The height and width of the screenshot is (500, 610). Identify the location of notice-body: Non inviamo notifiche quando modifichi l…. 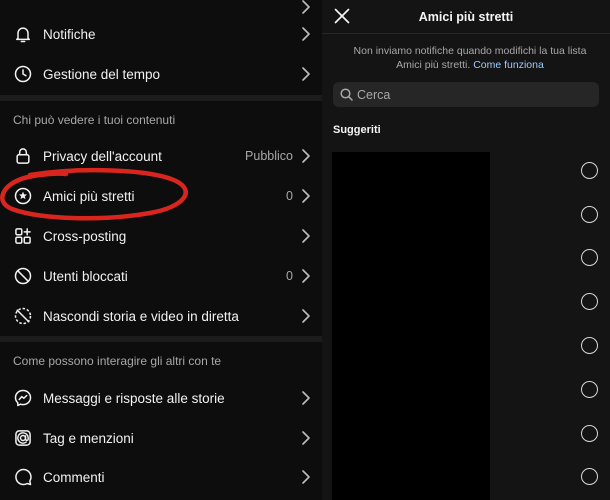
(470, 58).